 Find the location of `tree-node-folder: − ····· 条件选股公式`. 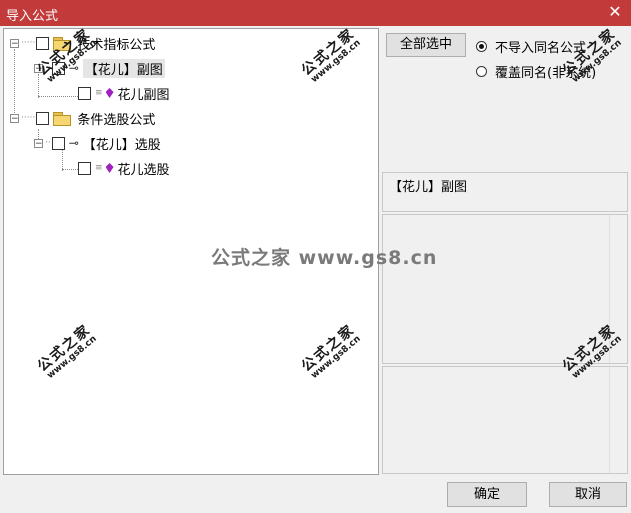

tree-node-folder: − ····· 条件选股公式 is located at coordinates (82, 118).